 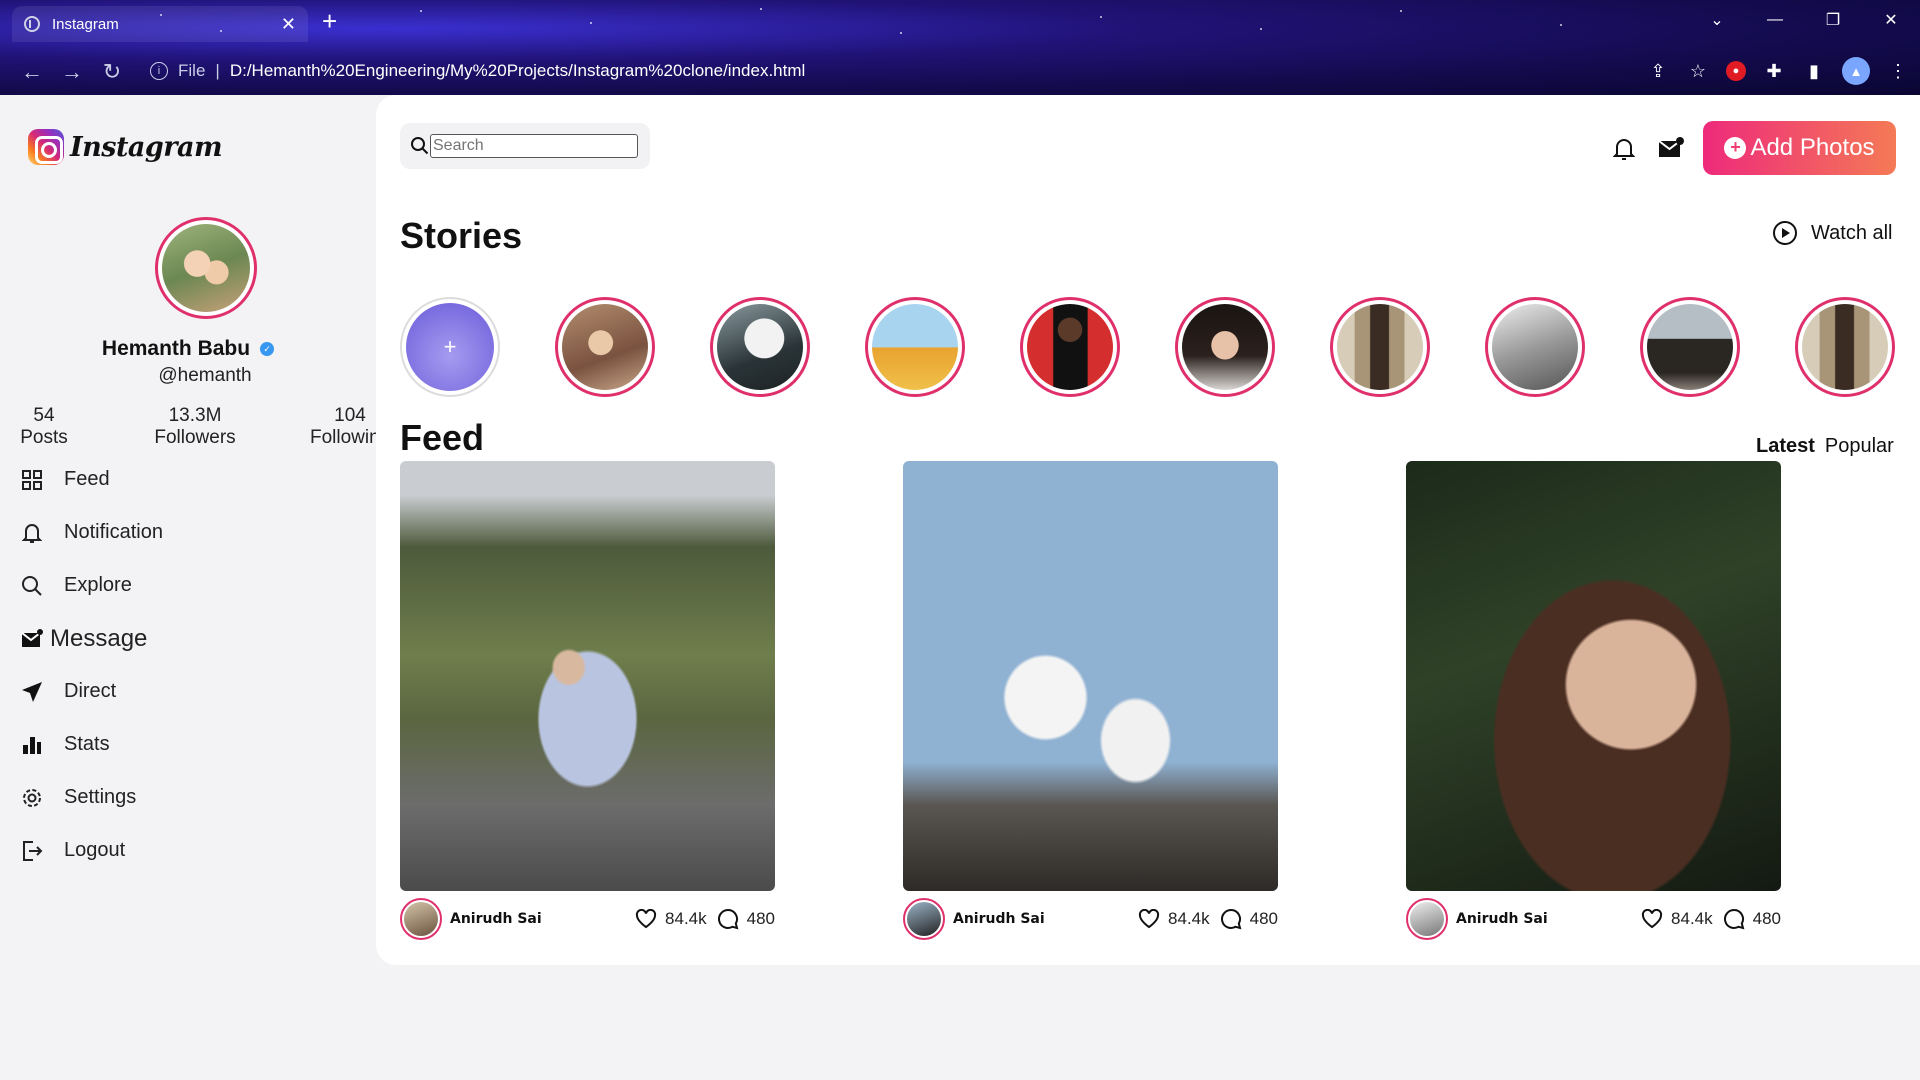 I want to click on logo: Instagram, so click(x=125, y=147).